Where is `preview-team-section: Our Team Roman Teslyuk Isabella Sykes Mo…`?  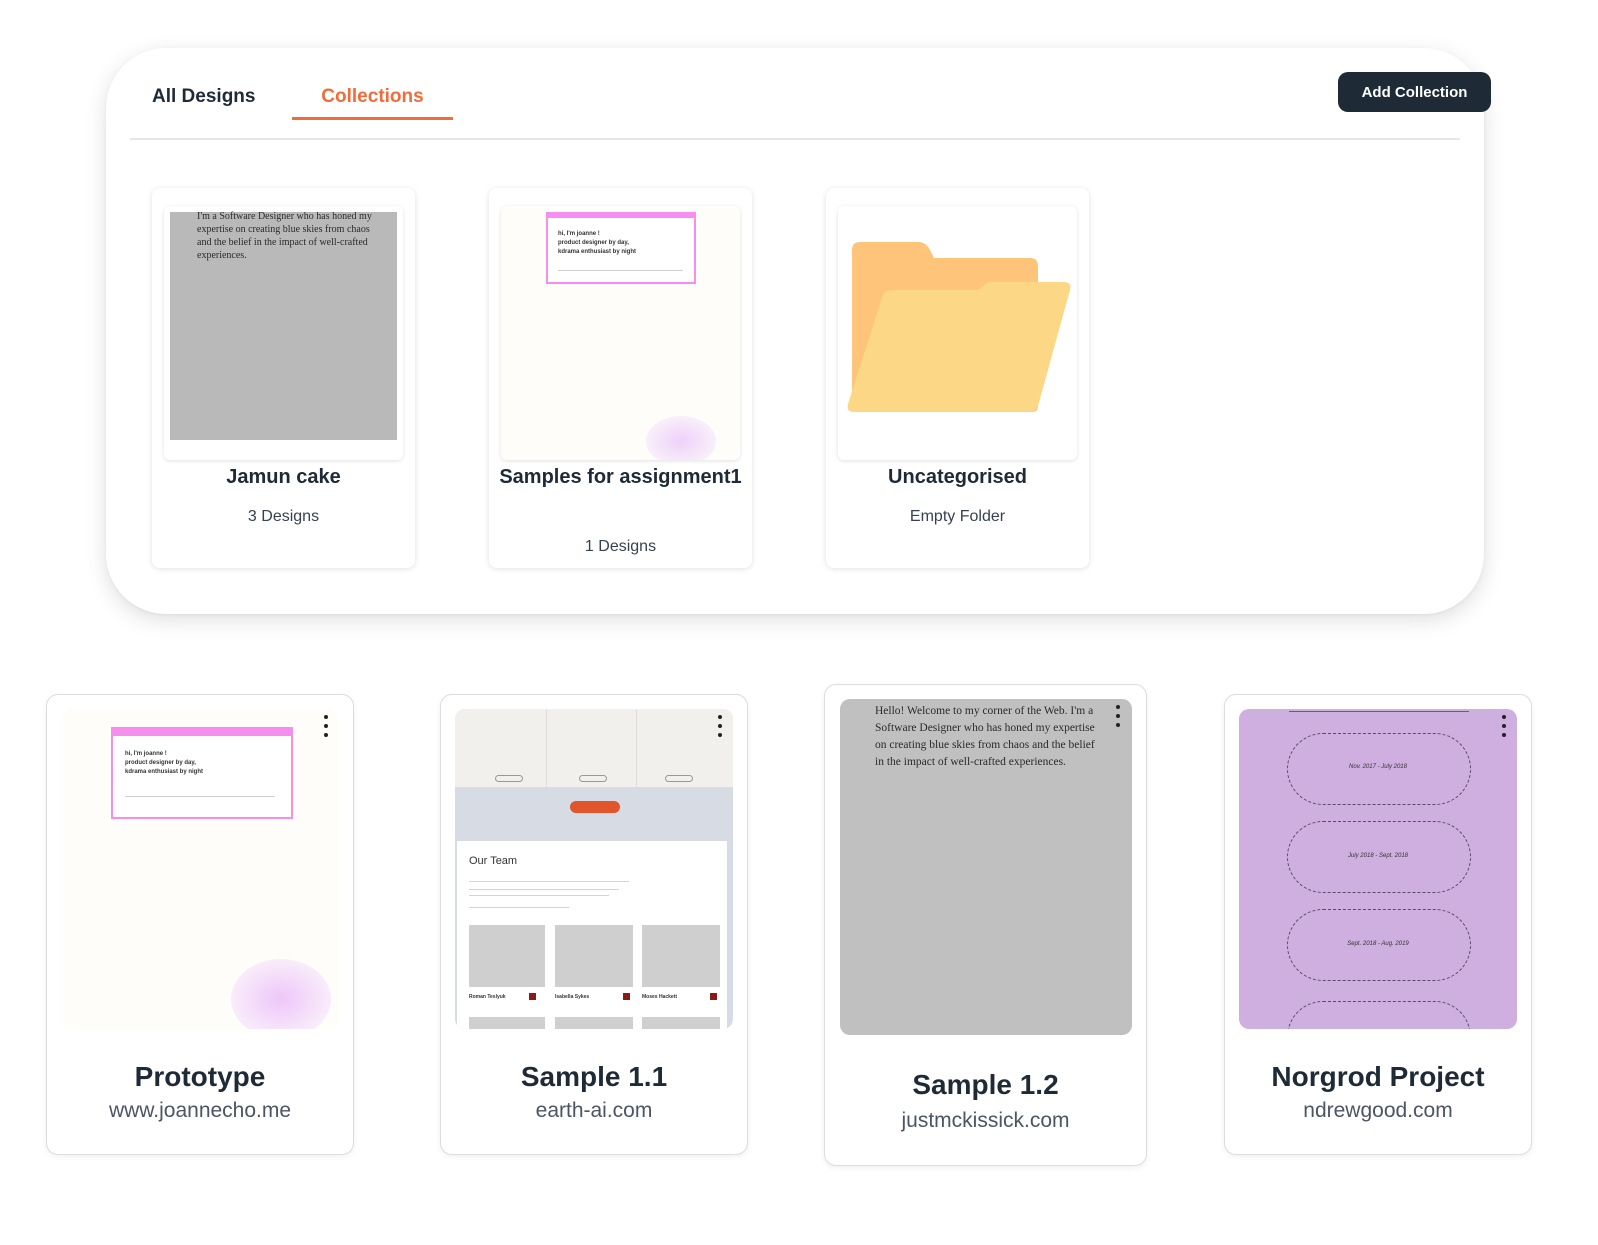 preview-team-section: Our Team Roman Teslyuk Isabella Sykes Mo… is located at coordinates (592, 935).